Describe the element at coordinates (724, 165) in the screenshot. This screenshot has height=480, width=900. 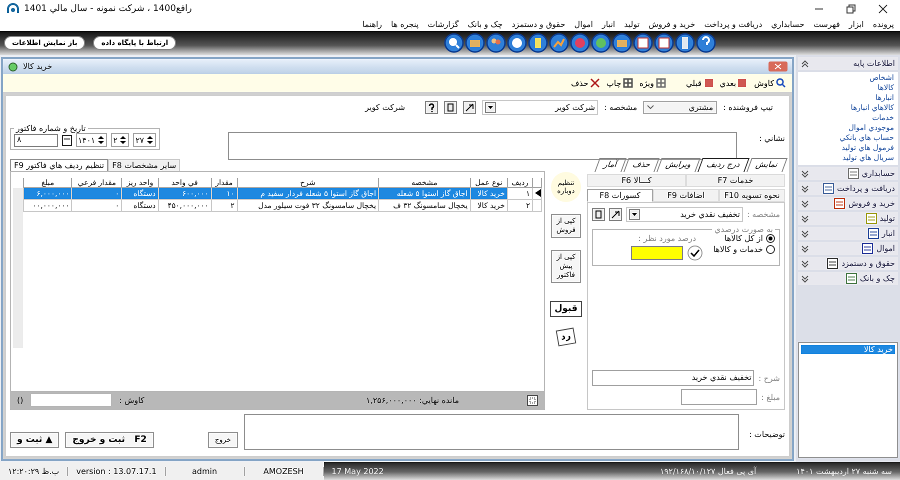
I see `tab: درج رديف` at that location.